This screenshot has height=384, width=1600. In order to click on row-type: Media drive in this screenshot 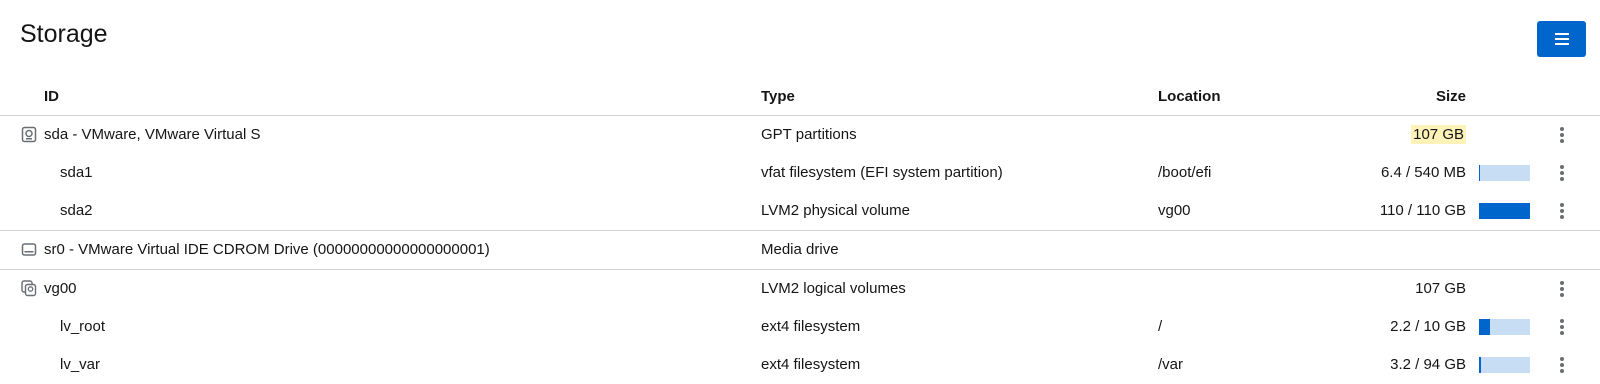, I will do `click(800, 249)`.